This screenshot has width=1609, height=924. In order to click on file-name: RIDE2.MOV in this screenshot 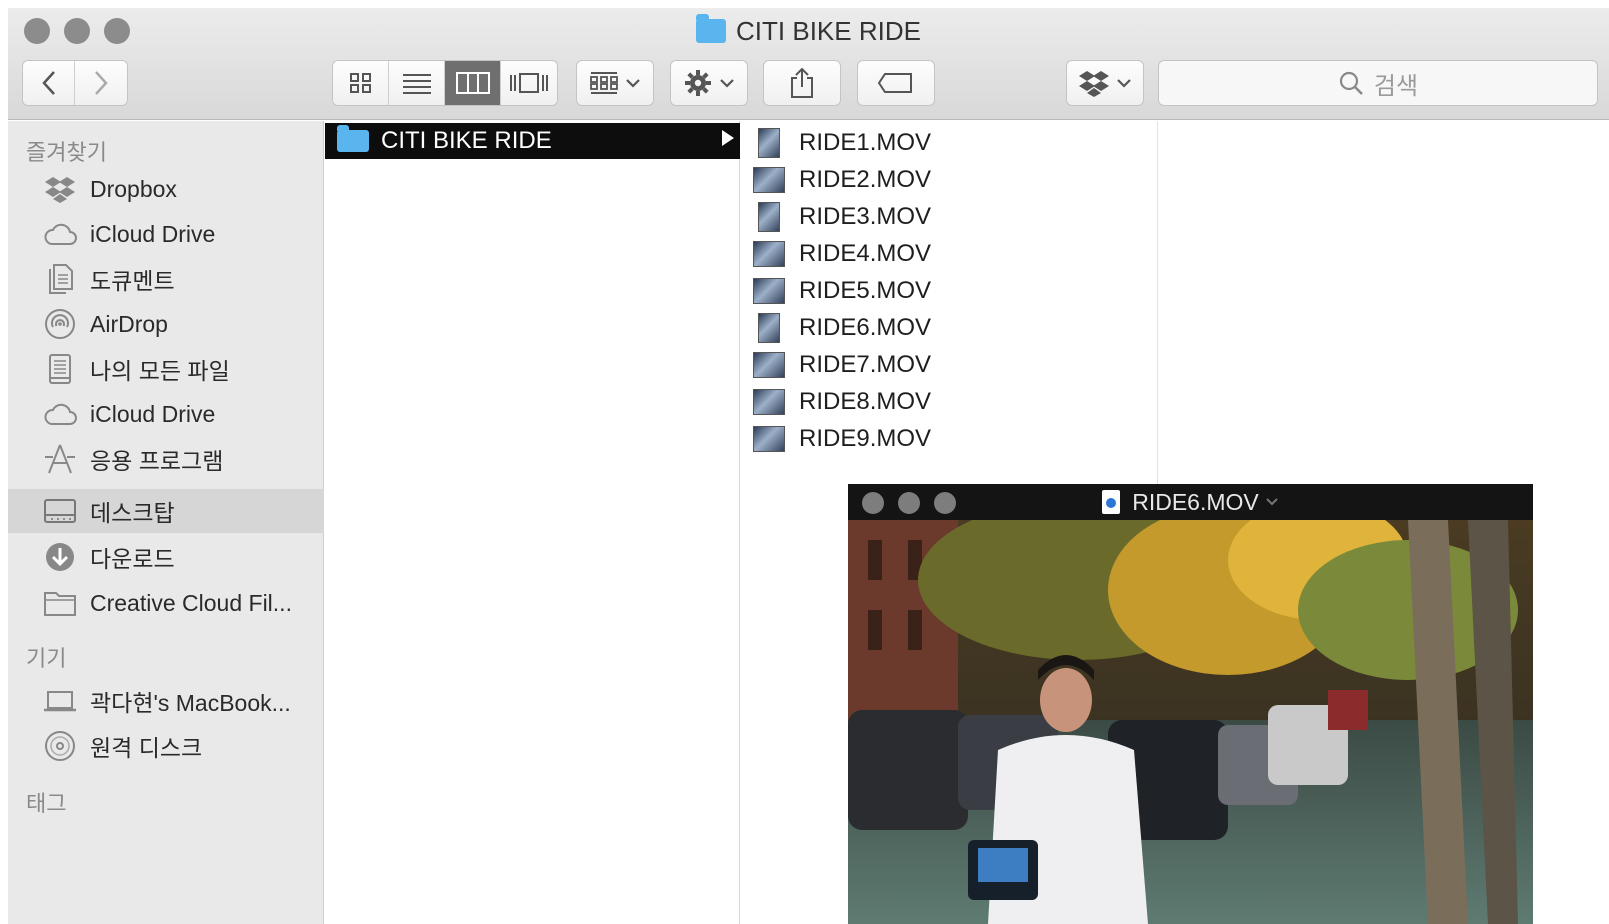, I will do `click(865, 179)`.